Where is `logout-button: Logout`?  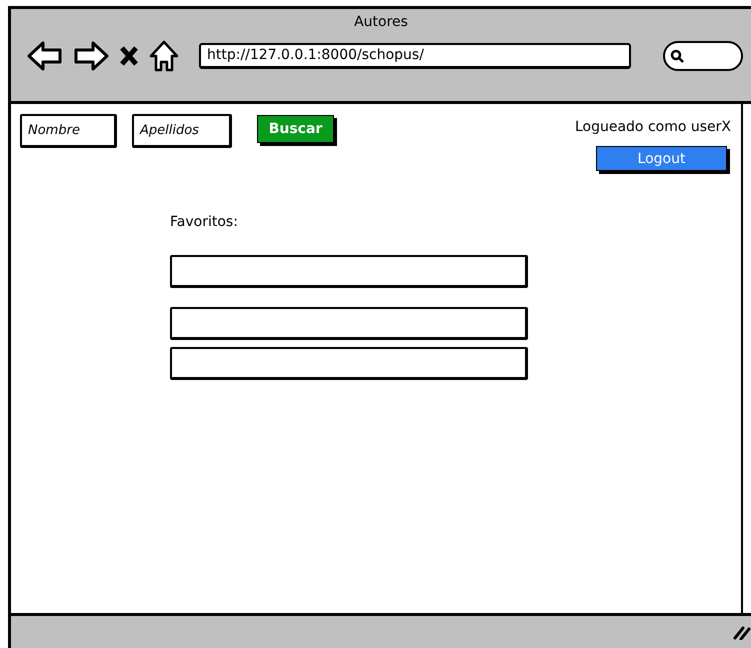
logout-button: Logout is located at coordinates (661, 158).